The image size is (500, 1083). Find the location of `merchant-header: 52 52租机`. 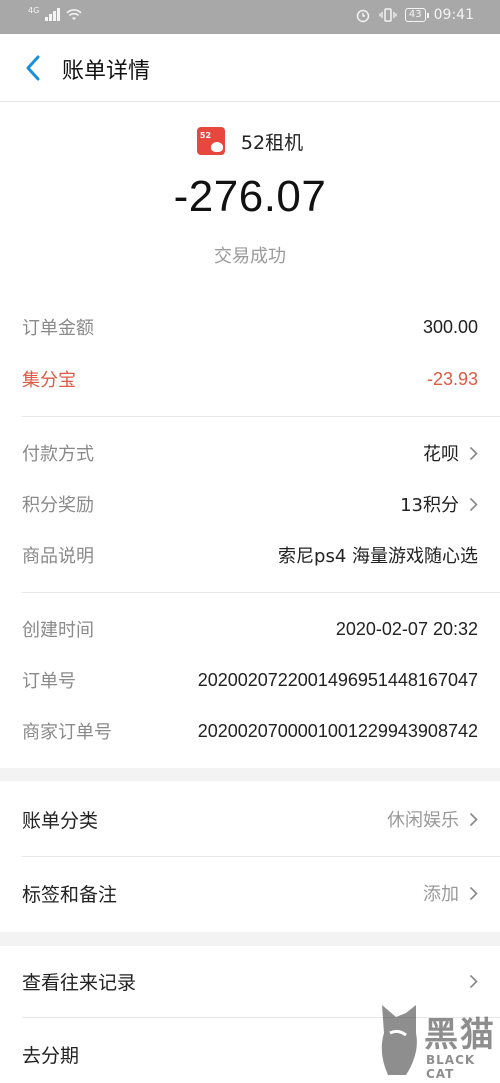

merchant-header: 52 52租机 is located at coordinates (250, 141).